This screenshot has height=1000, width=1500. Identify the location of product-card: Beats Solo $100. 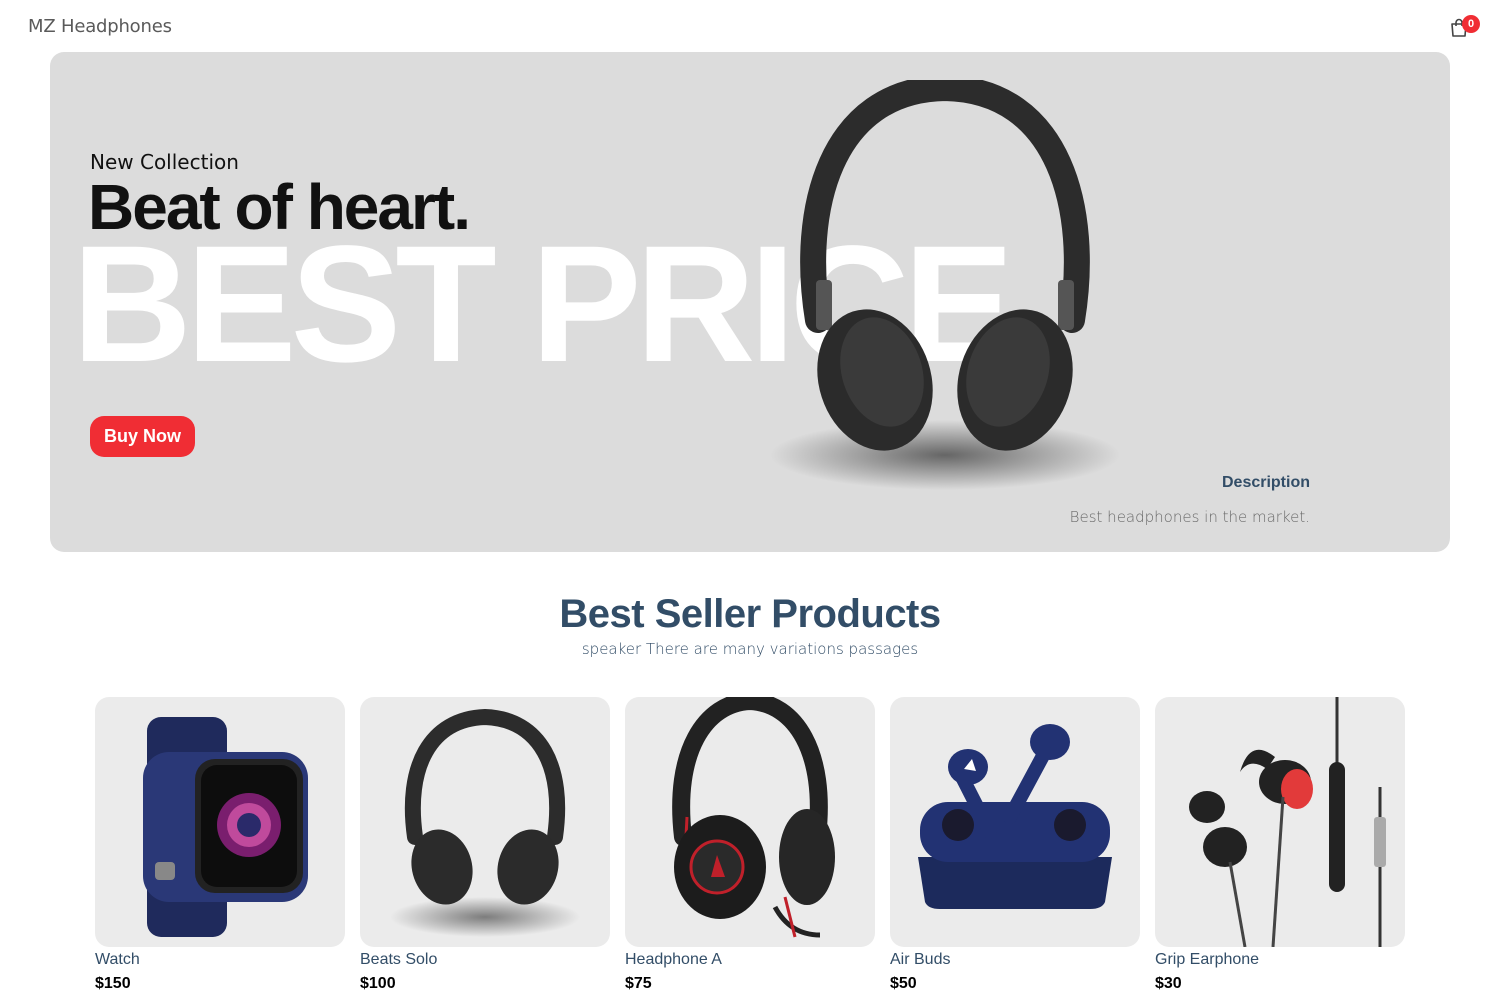
(485, 845).